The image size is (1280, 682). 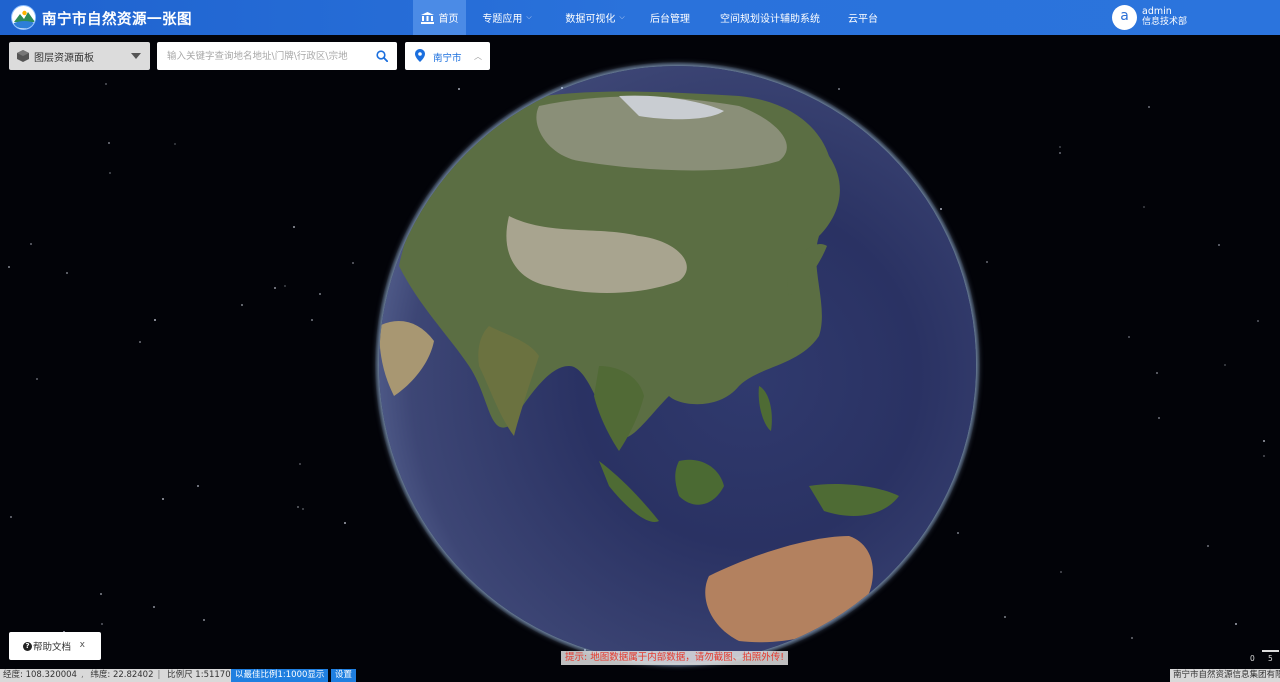 I want to click on nav-admin: 后台管理, so click(x=670, y=17).